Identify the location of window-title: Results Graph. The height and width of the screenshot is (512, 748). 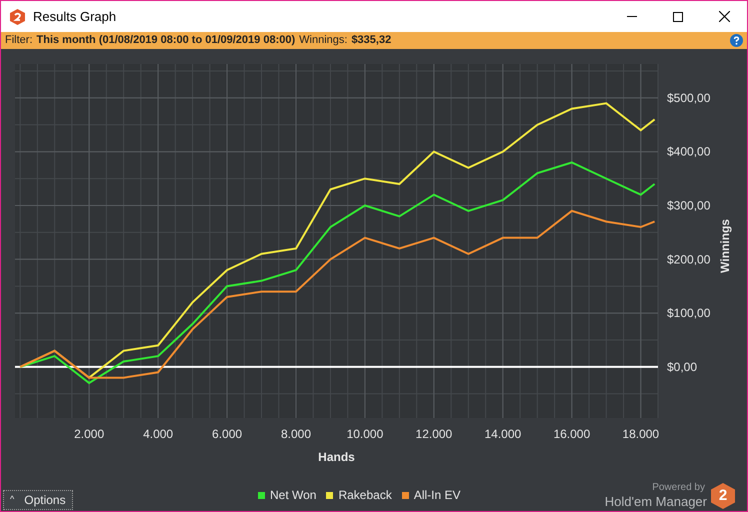
(74, 17).